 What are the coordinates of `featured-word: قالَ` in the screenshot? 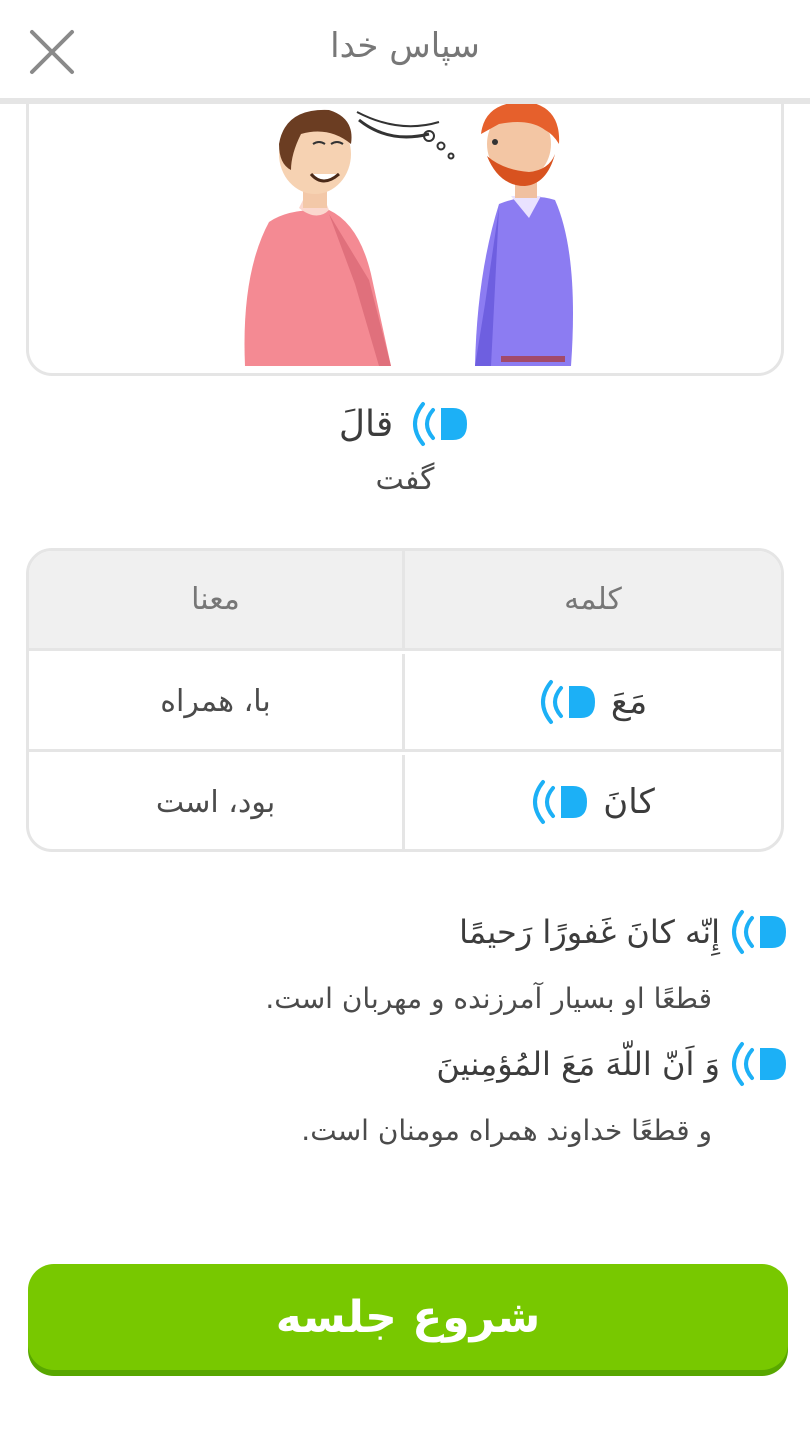 It's located at (366, 424).